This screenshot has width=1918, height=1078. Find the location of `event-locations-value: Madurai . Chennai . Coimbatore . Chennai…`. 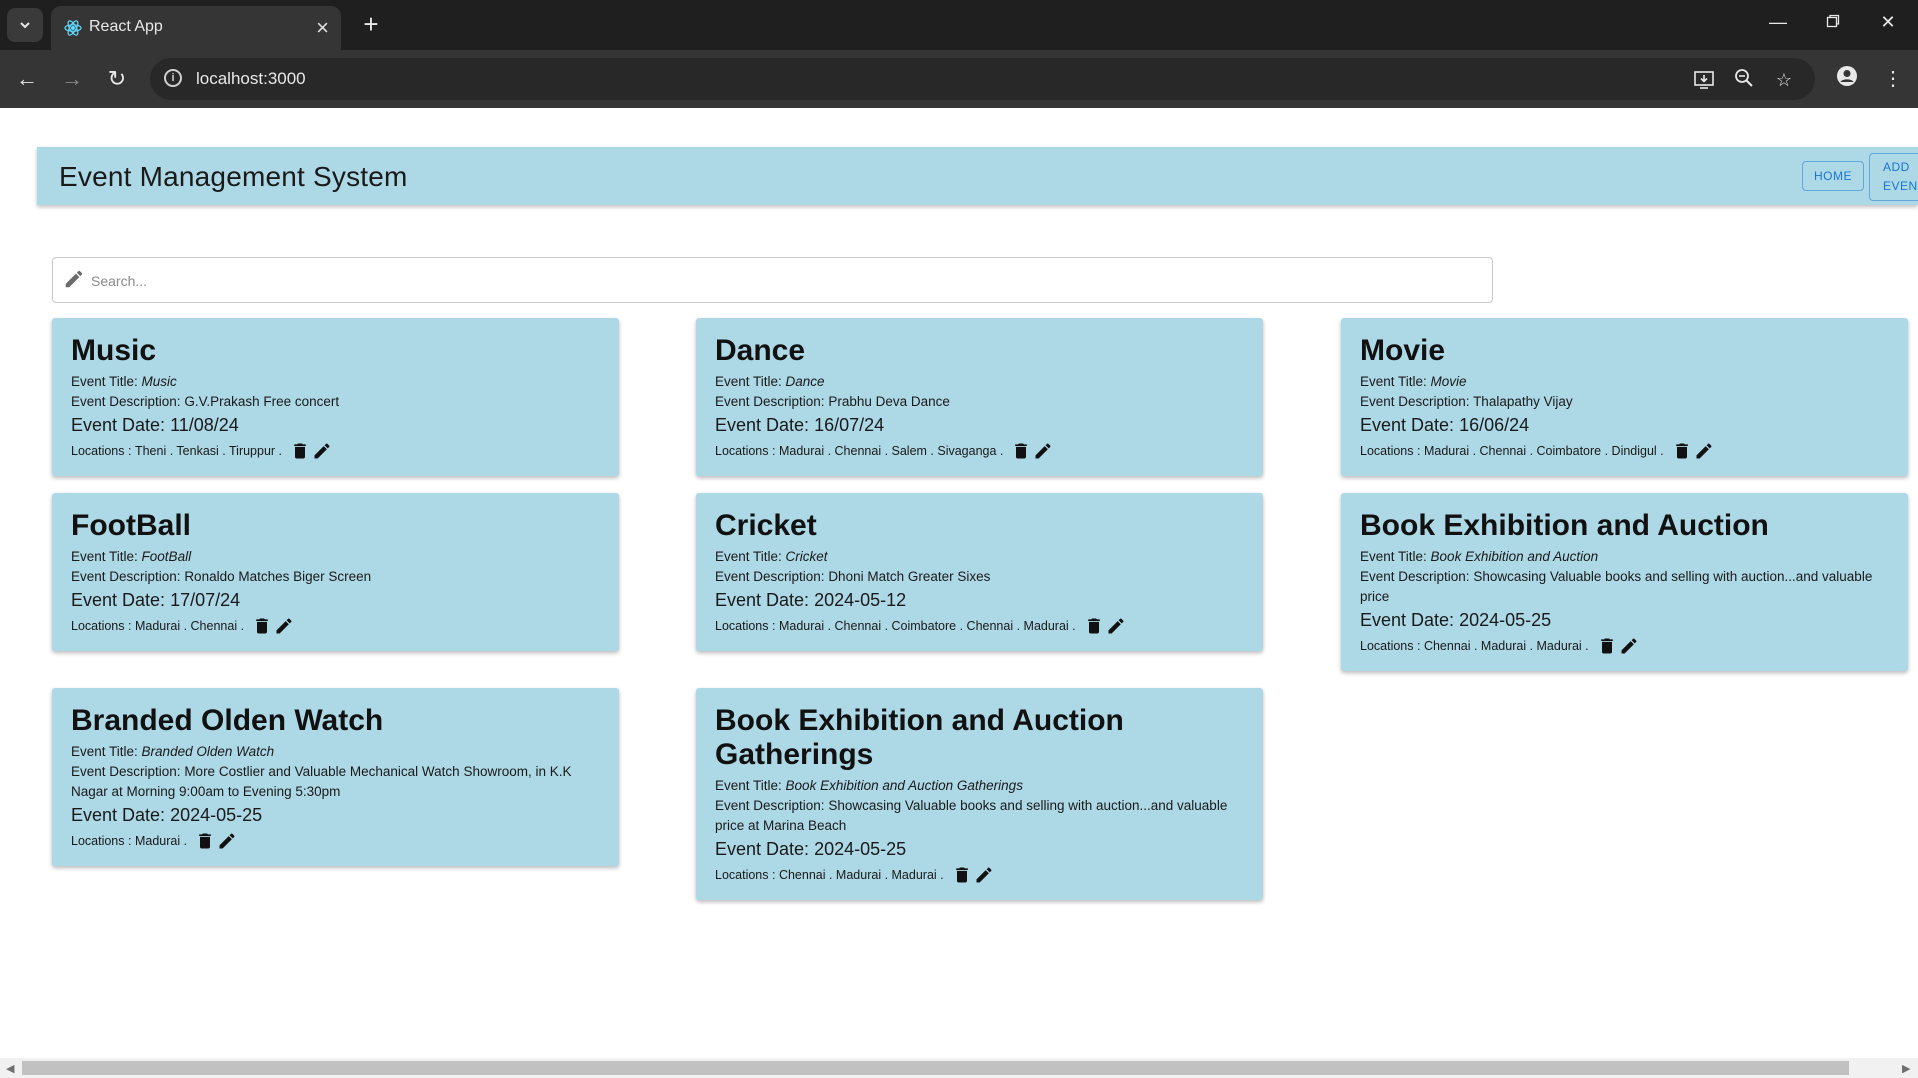

event-locations-value: Madurai . Chennai . Coimbatore . Chennai… is located at coordinates (927, 626).